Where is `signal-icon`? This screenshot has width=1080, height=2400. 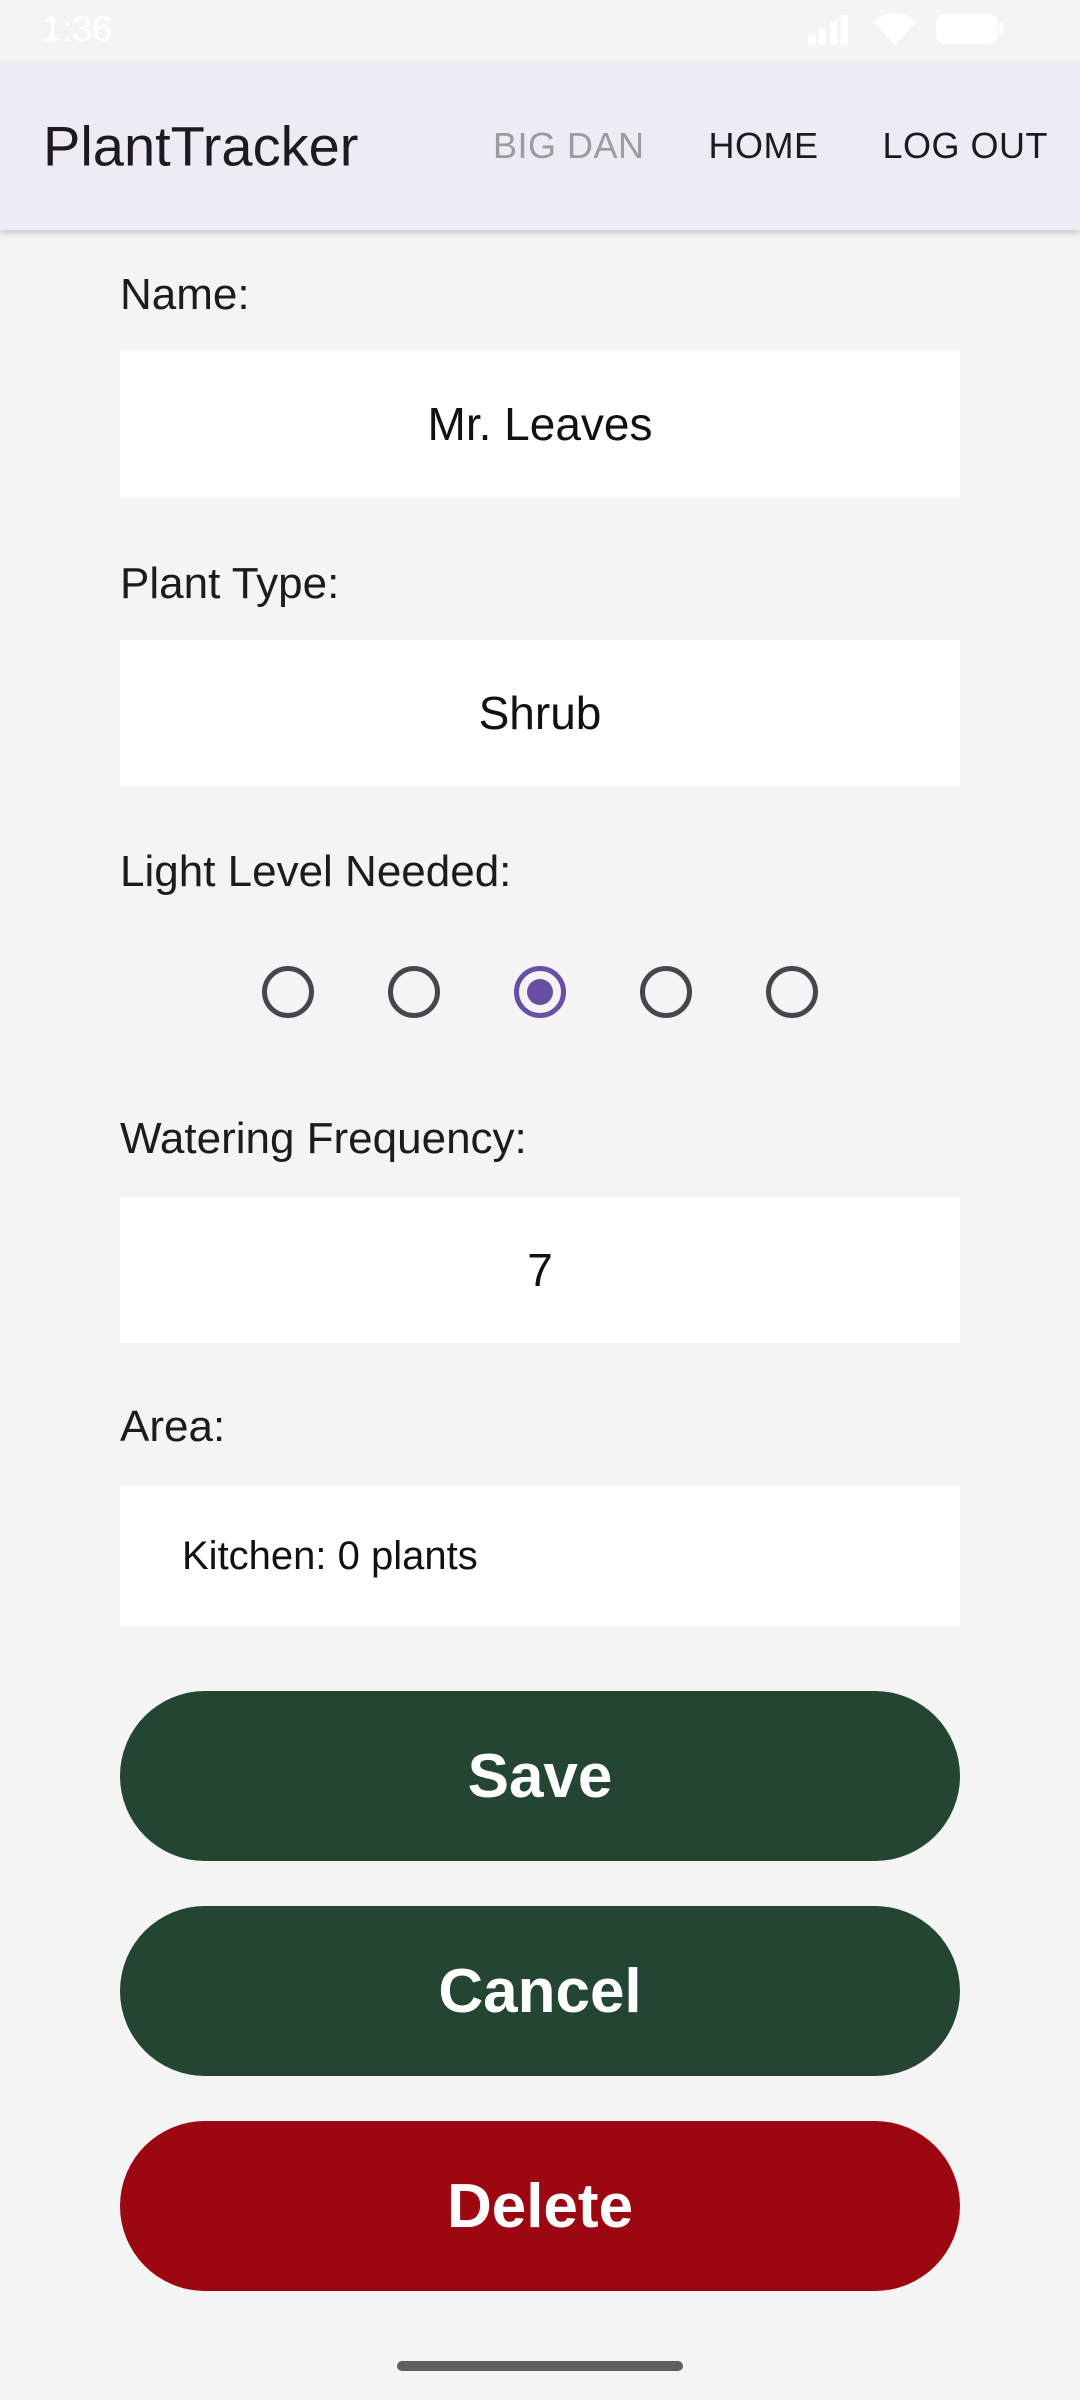 signal-icon is located at coordinates (830, 31).